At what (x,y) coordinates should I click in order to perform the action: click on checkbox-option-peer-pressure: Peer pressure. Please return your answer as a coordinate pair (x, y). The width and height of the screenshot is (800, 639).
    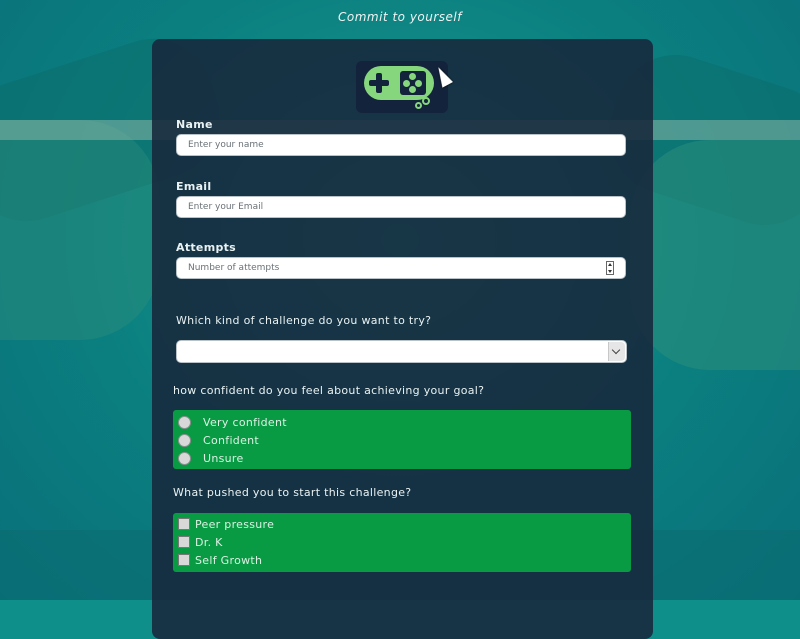
    Looking at the image, I should click on (223, 524).